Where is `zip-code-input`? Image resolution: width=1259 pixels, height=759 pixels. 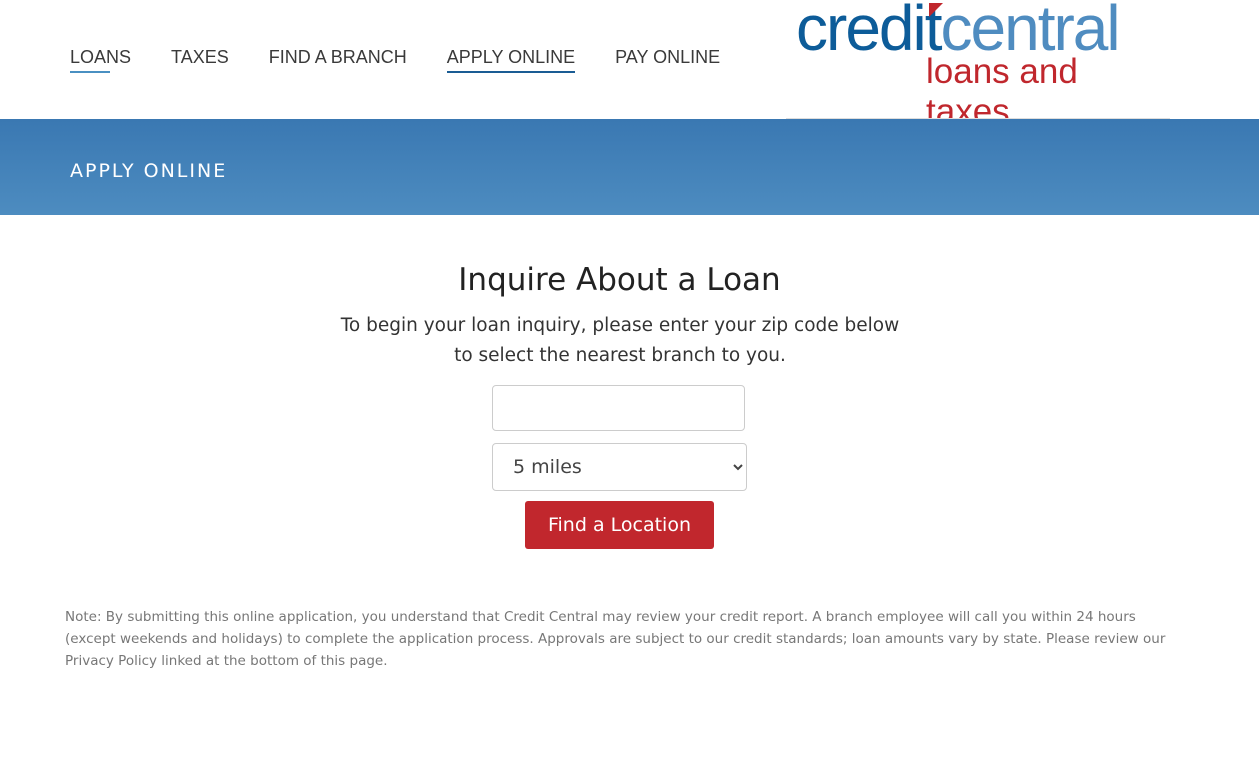 zip-code-input is located at coordinates (618, 408).